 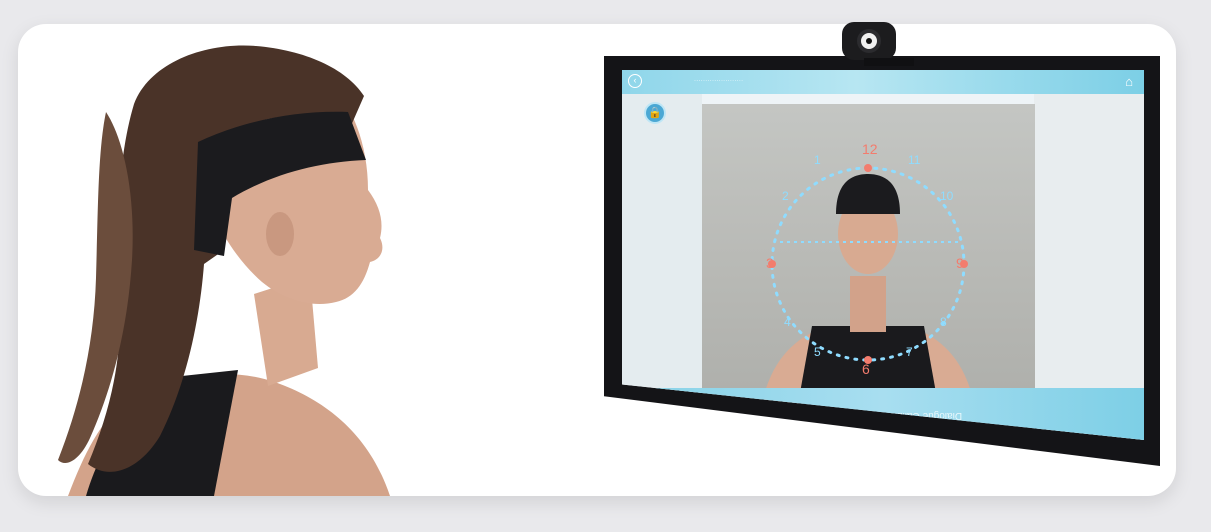 I want to click on clock-number: 4, so click(x=787, y=322).